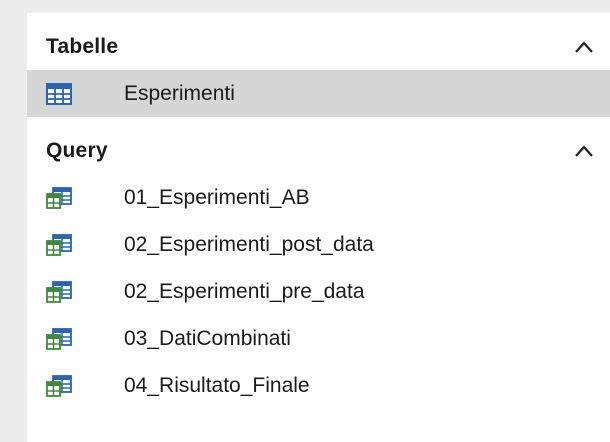  What do you see at coordinates (318, 197) in the screenshot?
I see `nav-item-query-1: 01_Esperimenti_AB` at bounding box center [318, 197].